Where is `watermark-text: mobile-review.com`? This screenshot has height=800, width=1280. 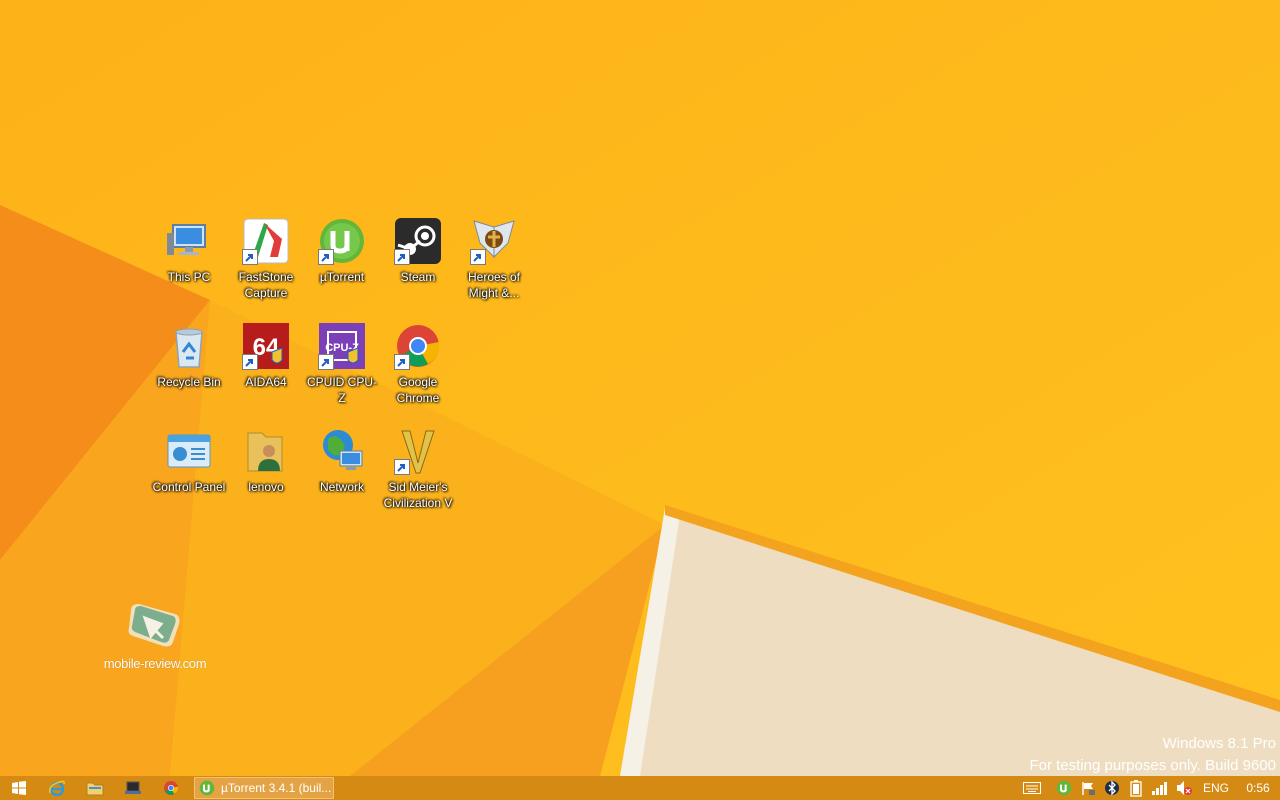
watermark-text: mobile-review.com is located at coordinates (155, 663).